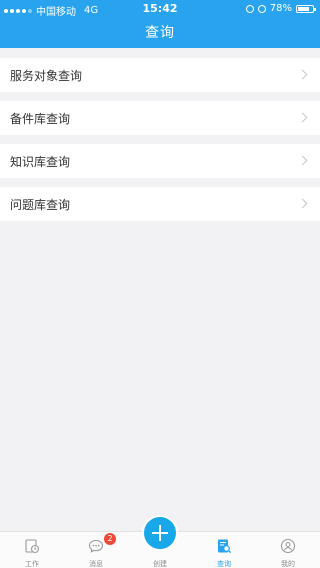 This screenshot has height=568, width=320. Describe the element at coordinates (96, 564) in the screenshot. I see `tab-label: 消息` at that location.